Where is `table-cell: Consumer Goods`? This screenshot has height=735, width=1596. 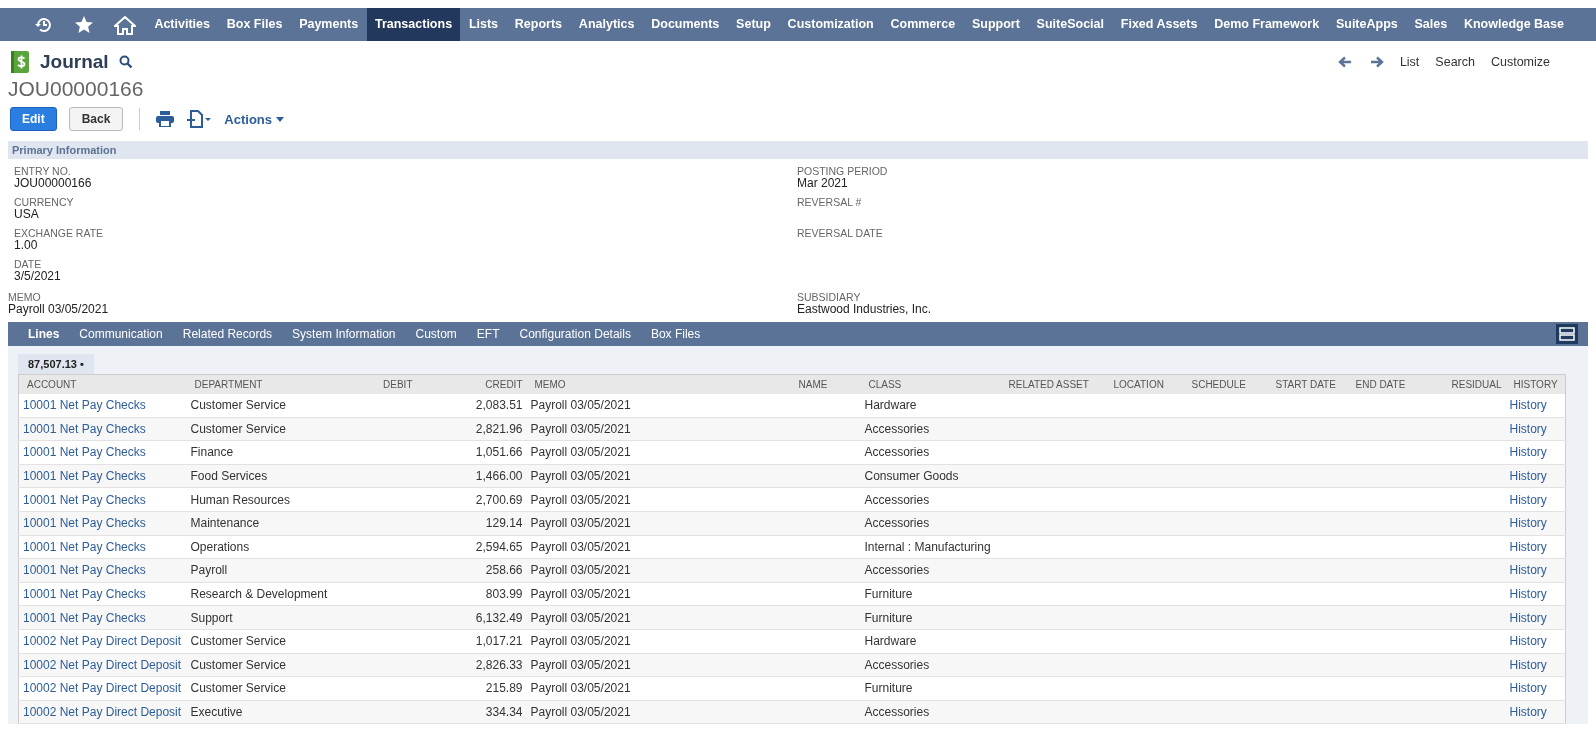
table-cell: Consumer Goods is located at coordinates (911, 476).